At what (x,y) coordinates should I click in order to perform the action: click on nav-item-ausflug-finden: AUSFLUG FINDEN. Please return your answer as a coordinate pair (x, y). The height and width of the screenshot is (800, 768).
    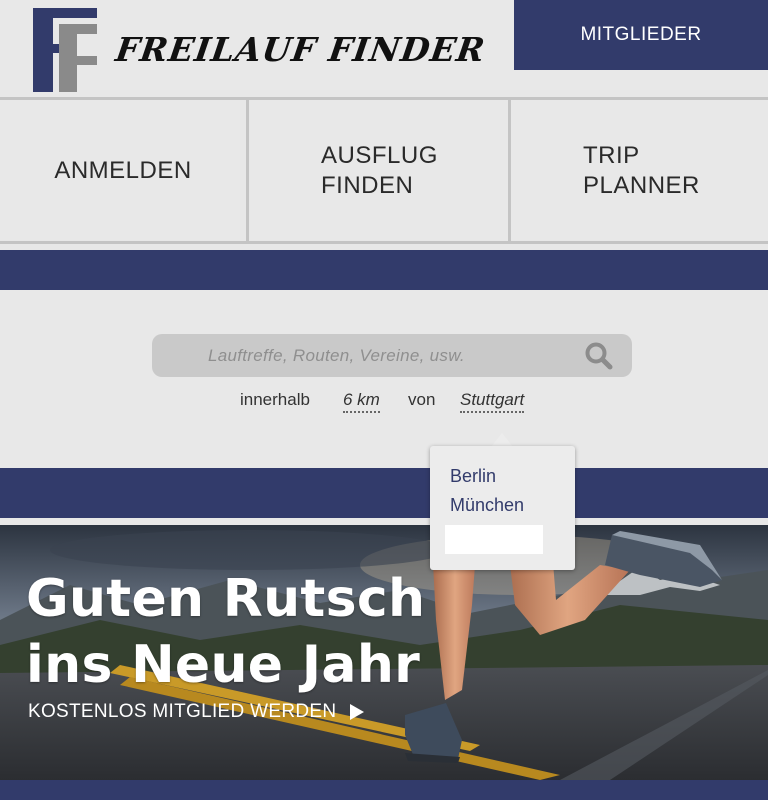
    Looking at the image, I should click on (380, 170).